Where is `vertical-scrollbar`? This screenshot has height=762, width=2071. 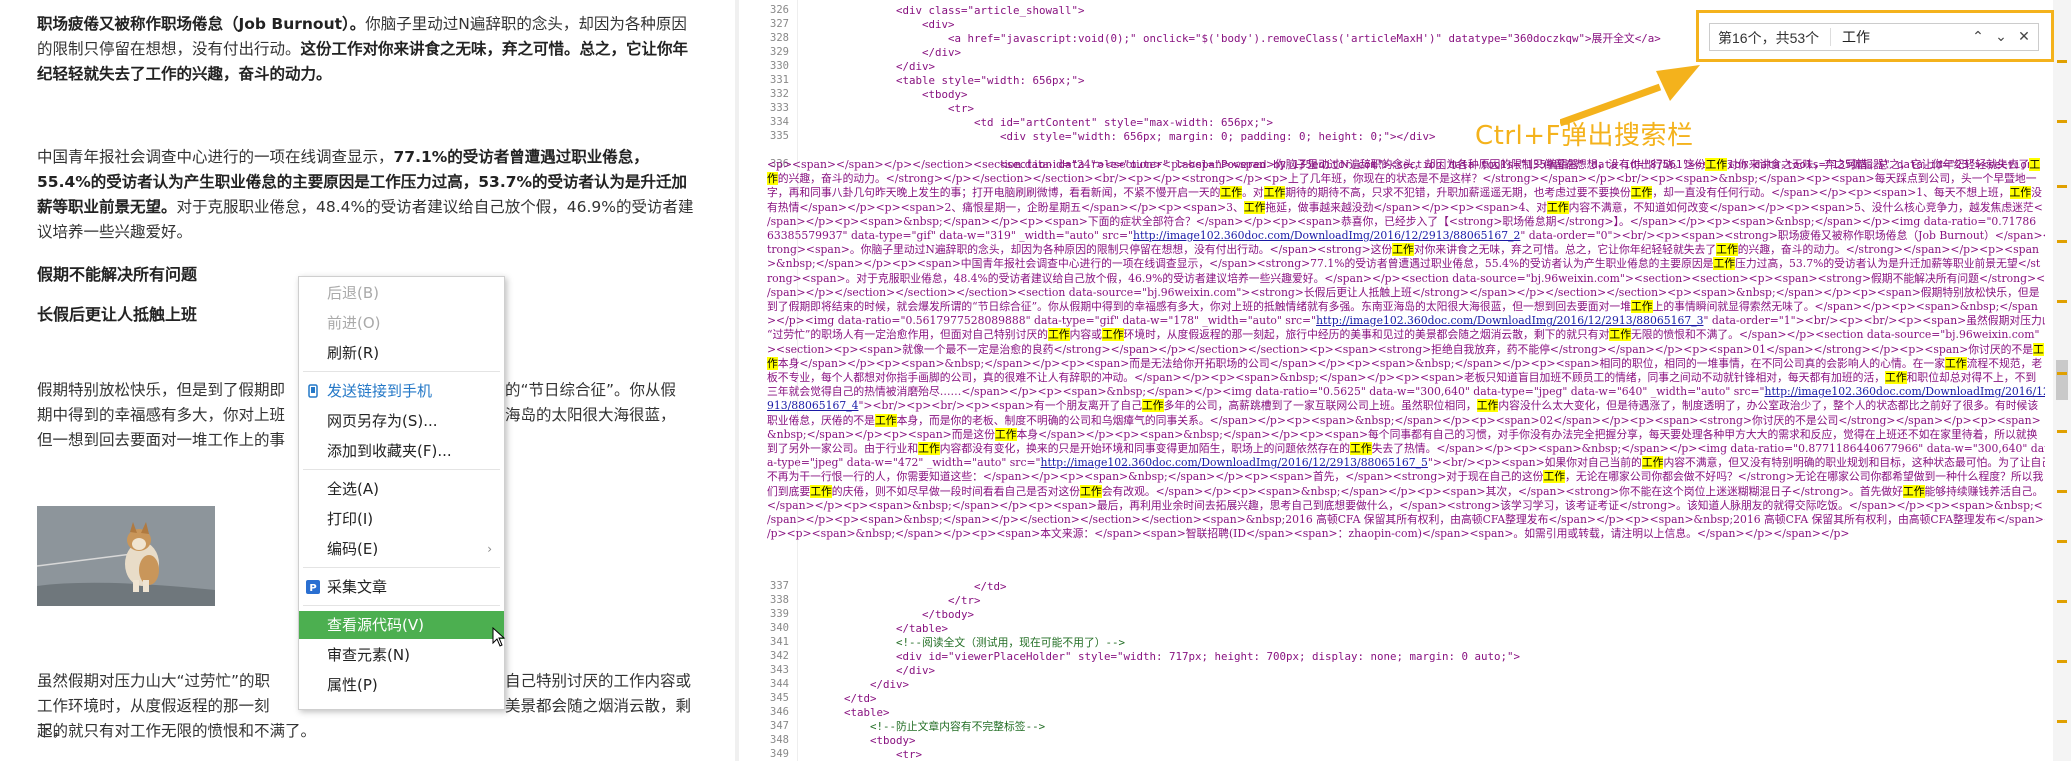 vertical-scrollbar is located at coordinates (2062, 380).